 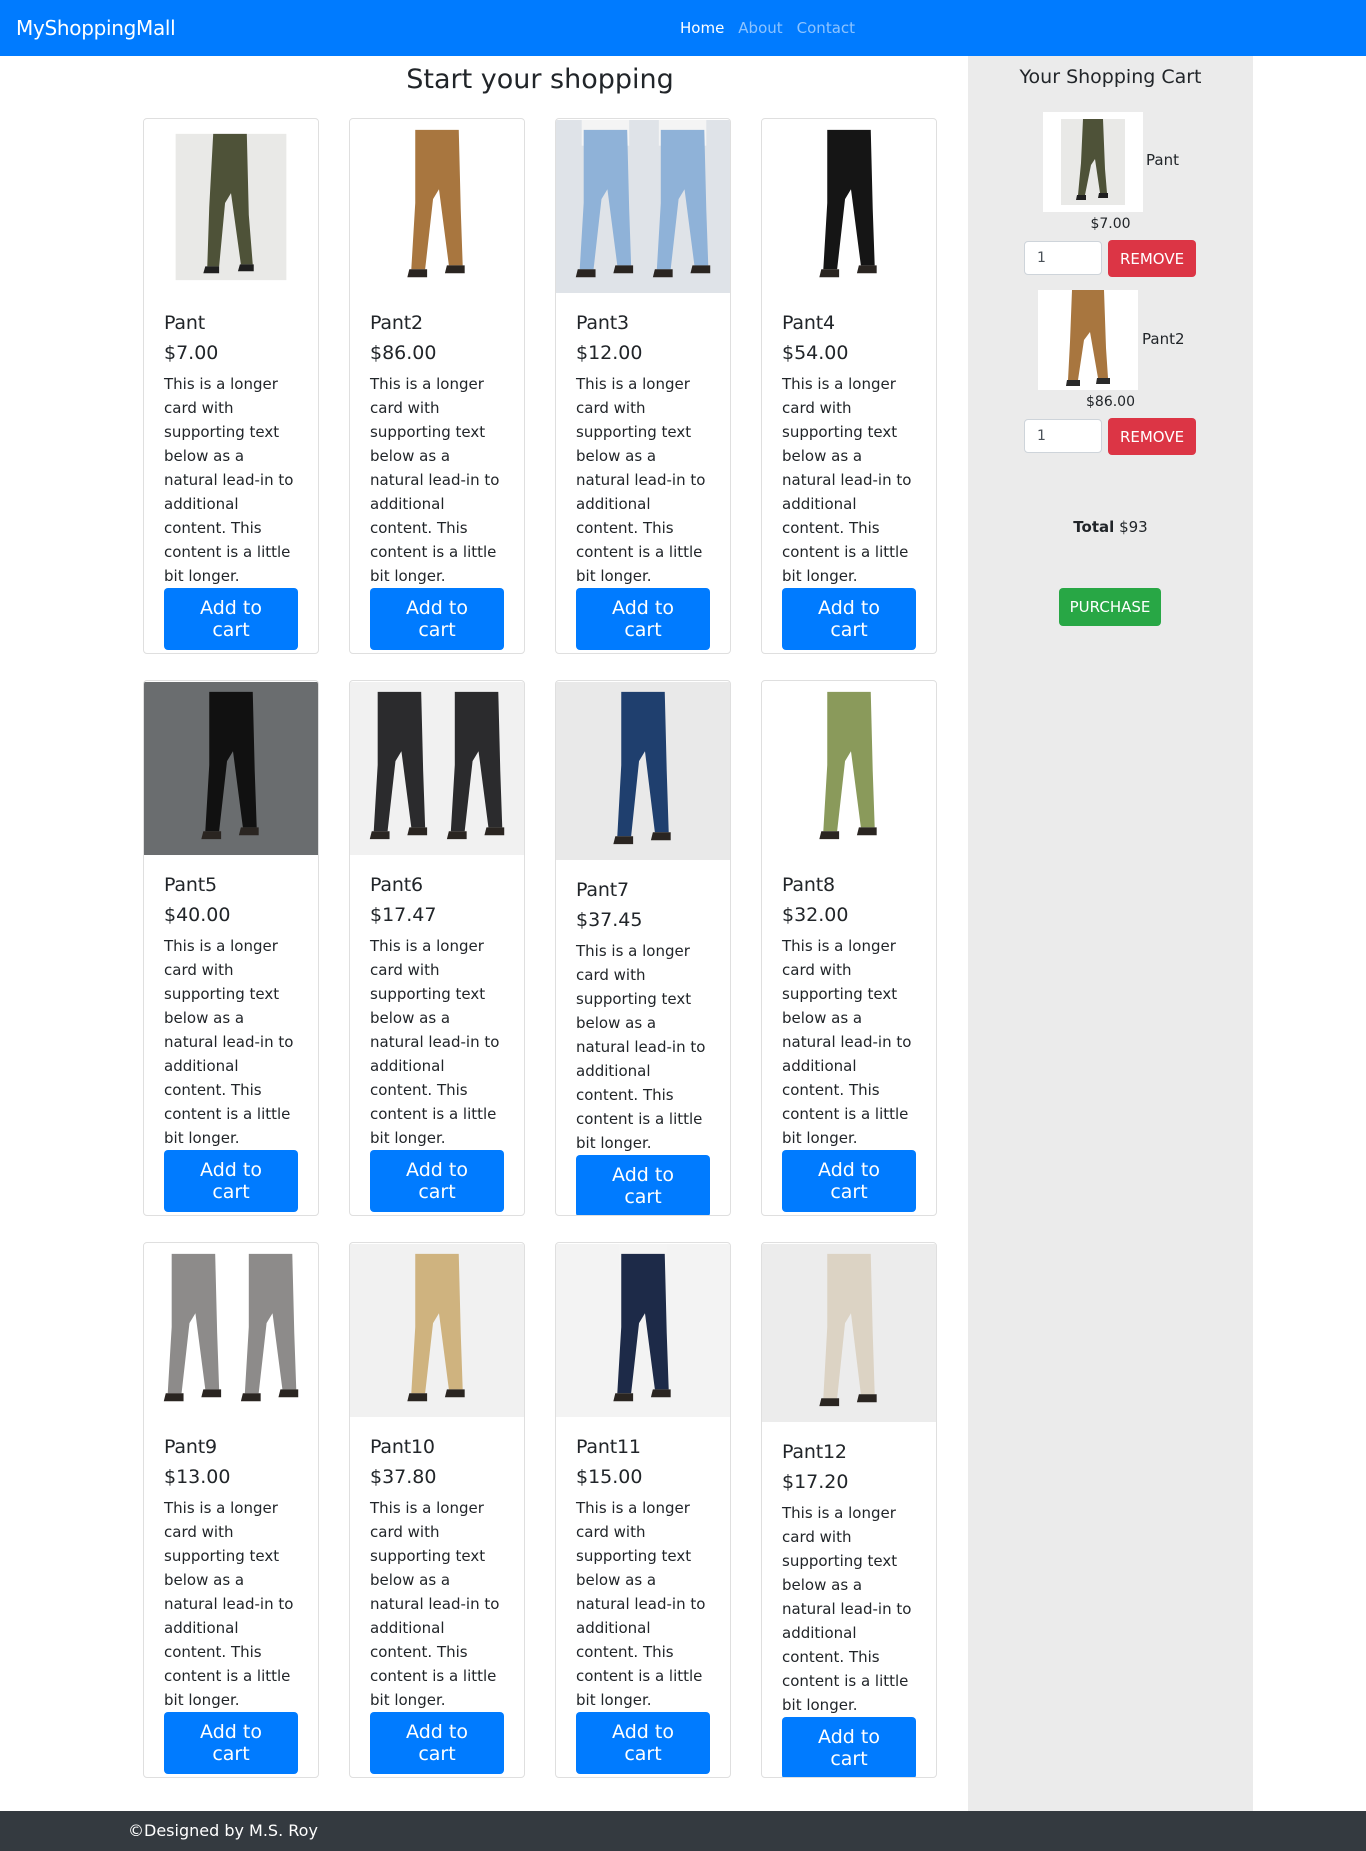 What do you see at coordinates (402, 1447) in the screenshot?
I see `product-name: Pant10` at bounding box center [402, 1447].